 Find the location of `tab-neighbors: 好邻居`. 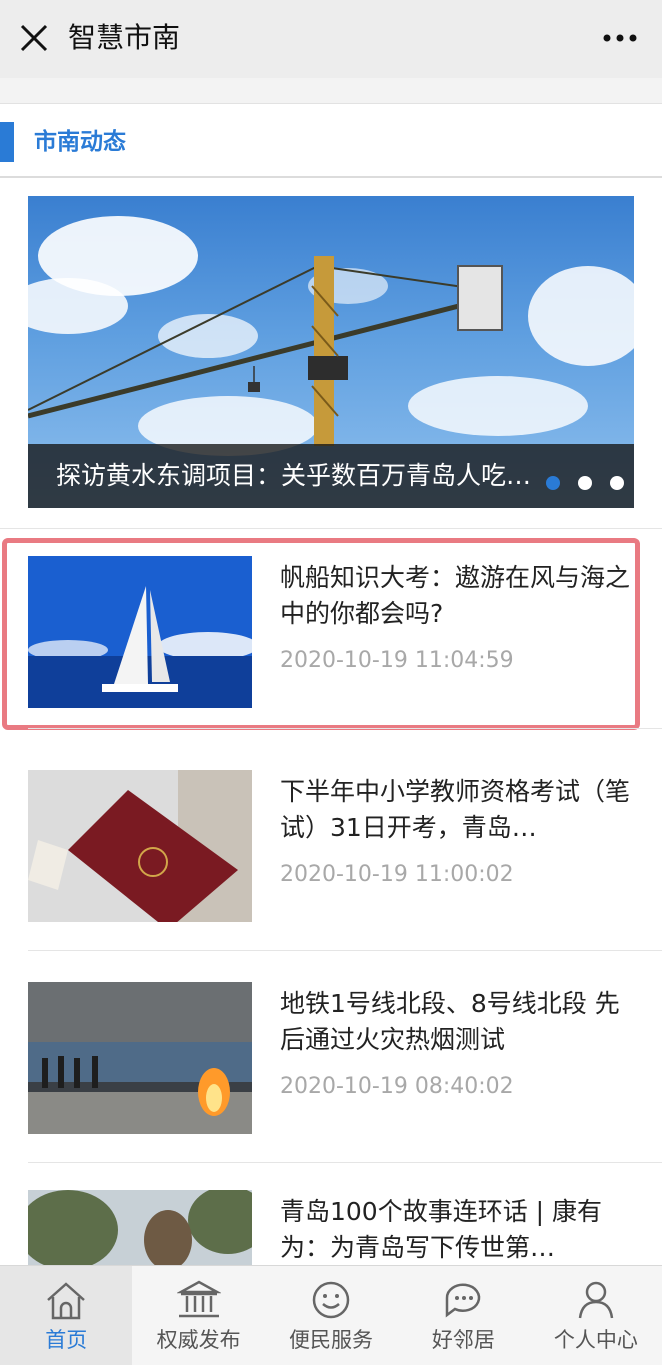

tab-neighbors: 好邻居 is located at coordinates (463, 1315).